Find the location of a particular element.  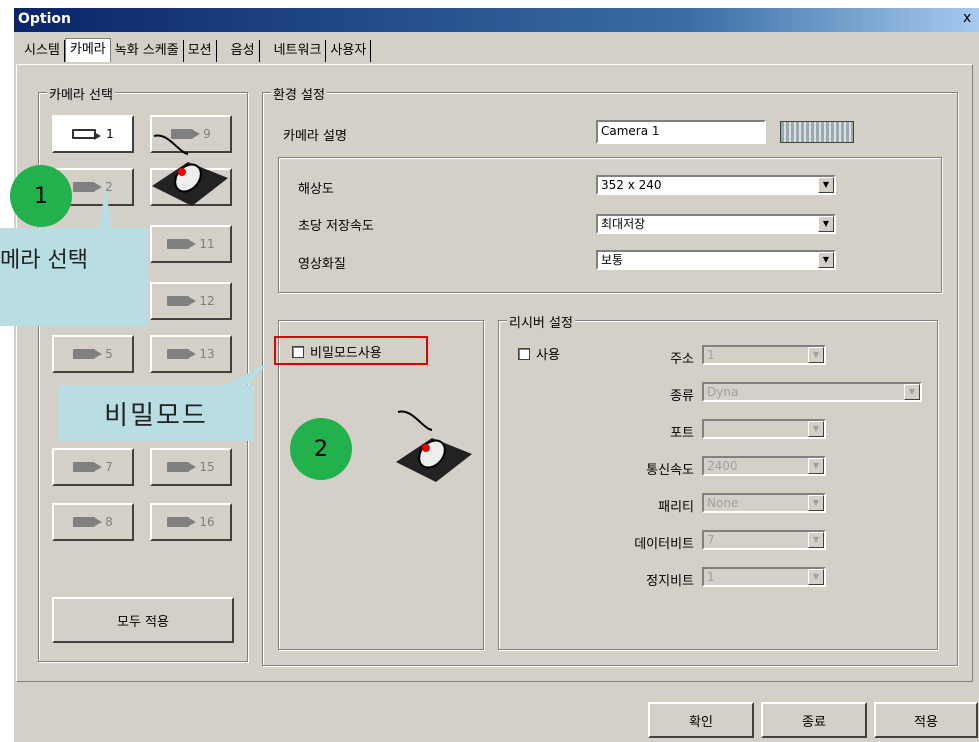

title-bar: Option x is located at coordinates (496, 20).